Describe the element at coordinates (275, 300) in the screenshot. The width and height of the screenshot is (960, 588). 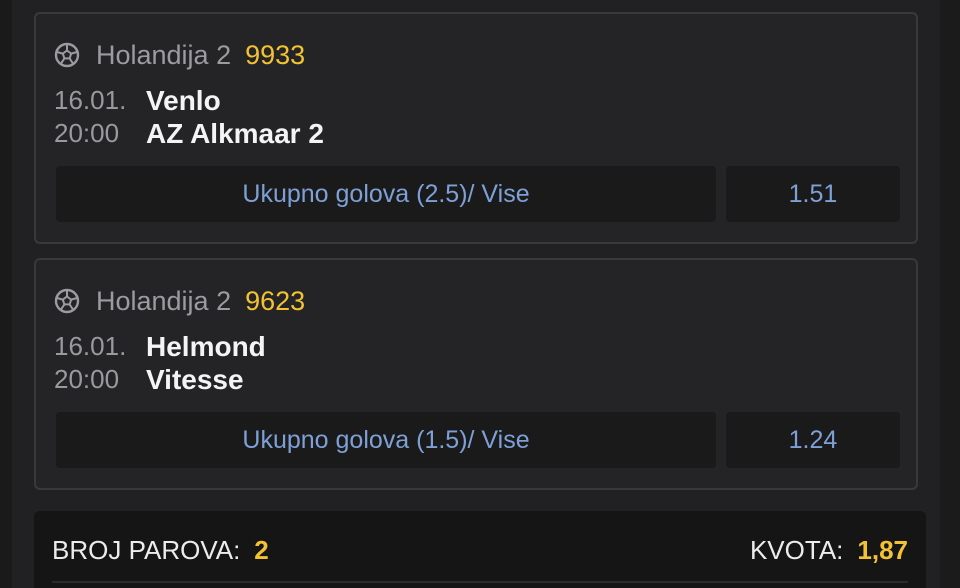
I see `match-code: 9623` at that location.